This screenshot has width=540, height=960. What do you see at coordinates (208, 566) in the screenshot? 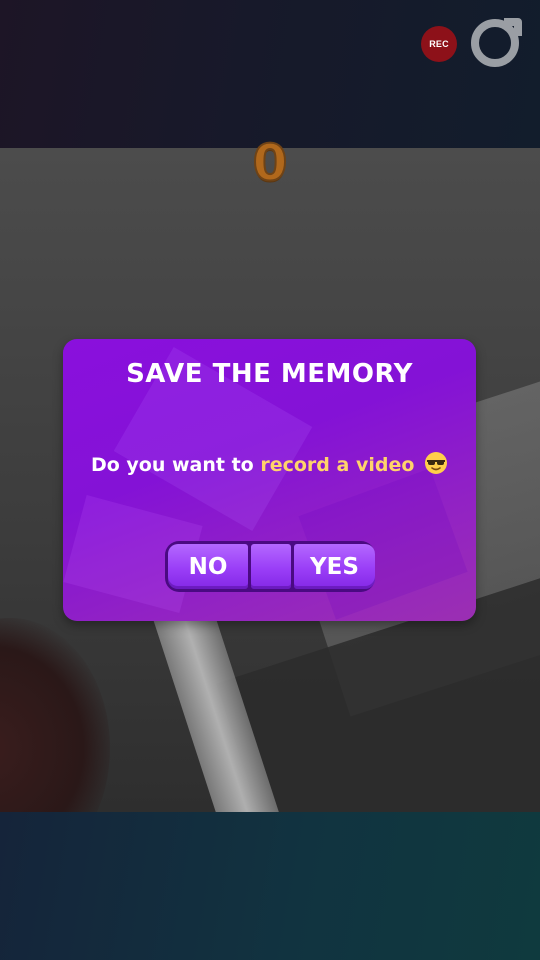
I see `no-button: NO` at bounding box center [208, 566].